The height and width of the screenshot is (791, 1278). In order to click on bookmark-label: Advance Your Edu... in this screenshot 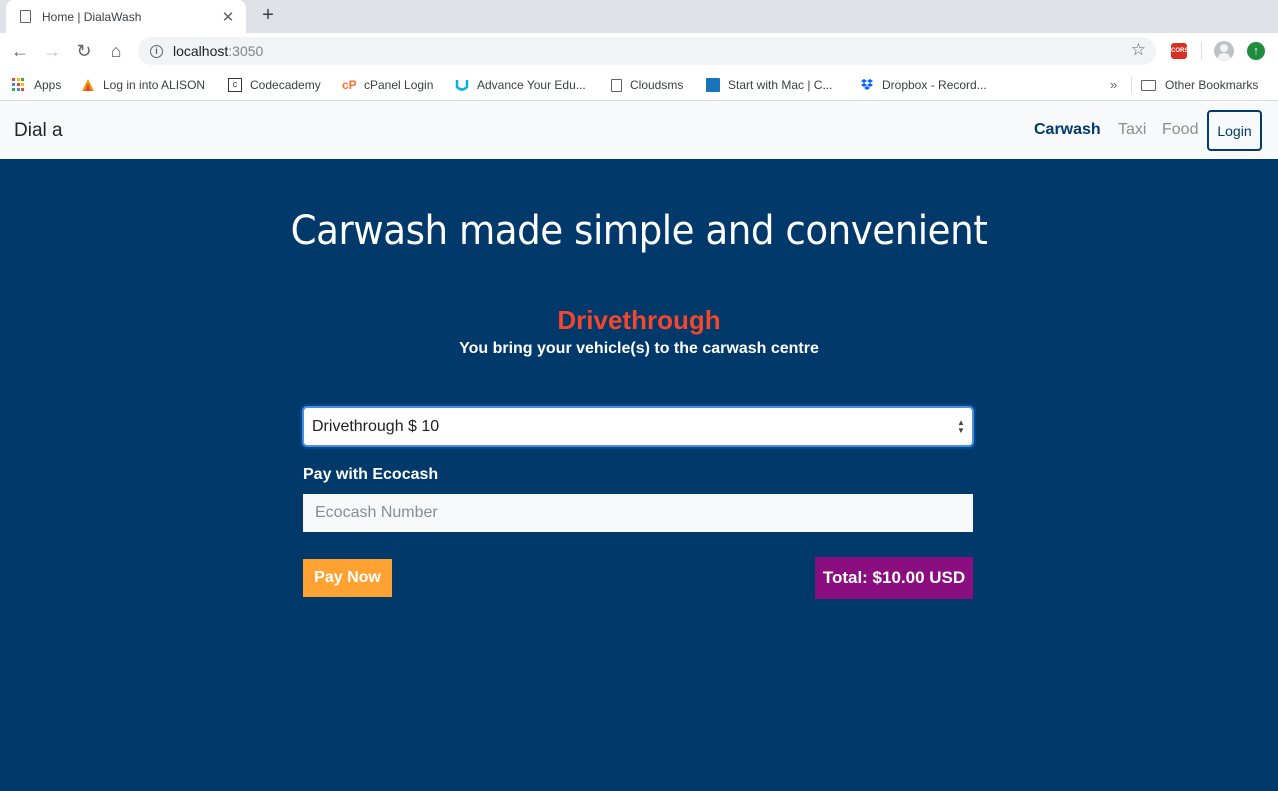, I will do `click(531, 85)`.